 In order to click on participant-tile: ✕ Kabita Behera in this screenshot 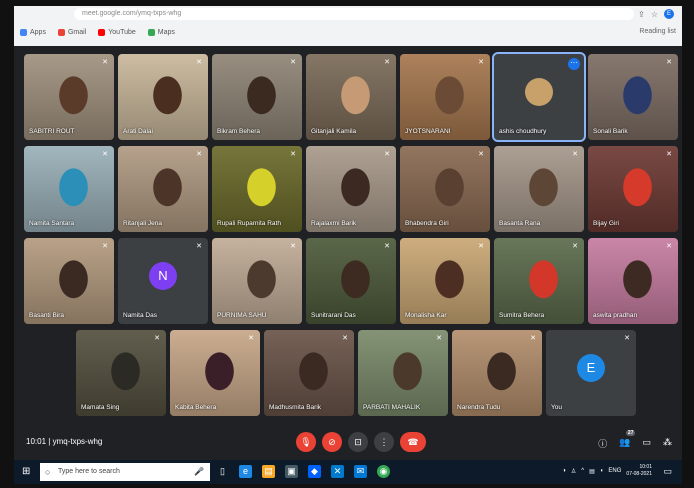, I will do `click(215, 373)`.